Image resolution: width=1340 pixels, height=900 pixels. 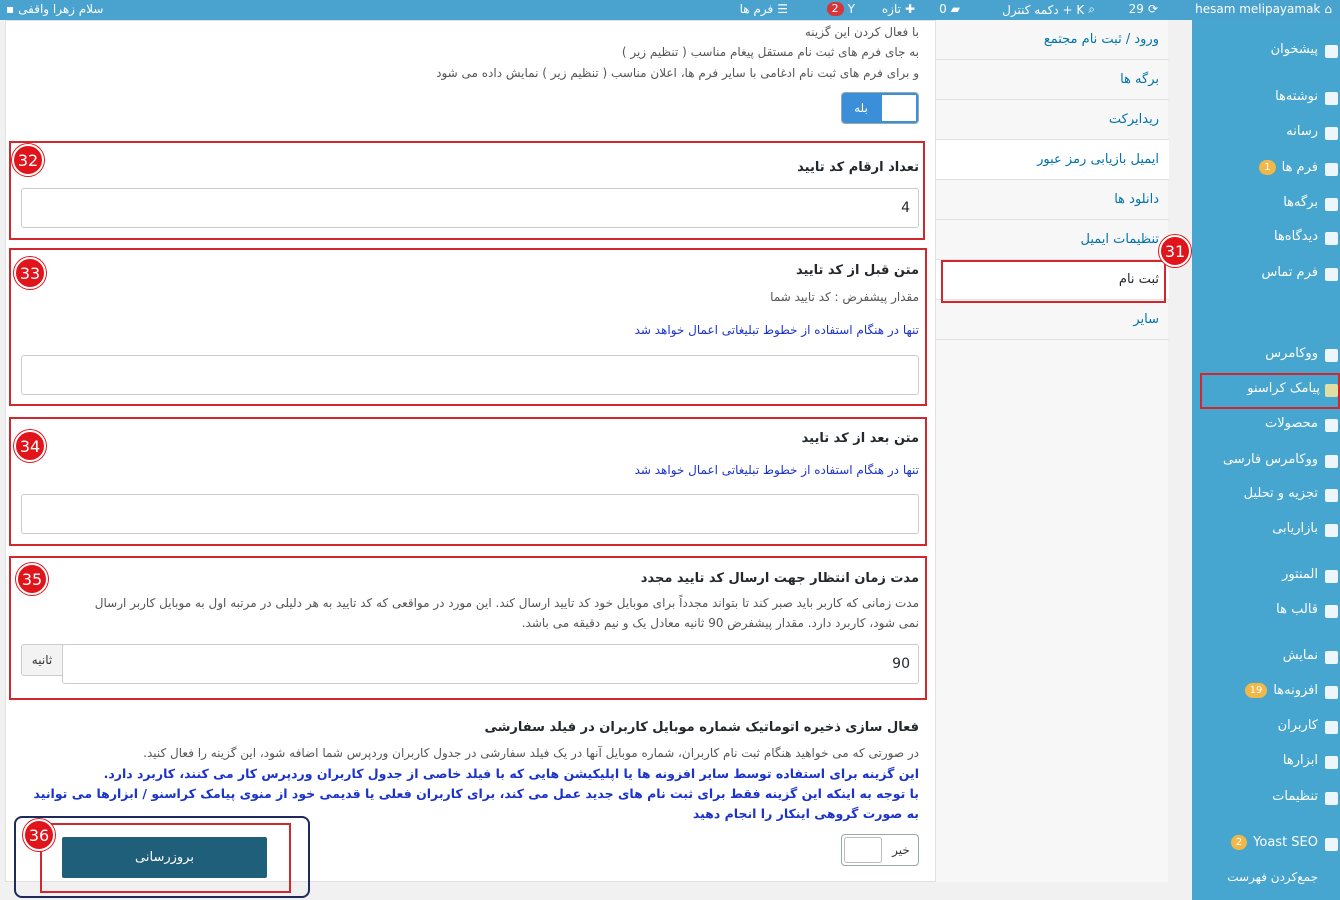 I want to click on tab-pages: برگه ها, so click(x=1052, y=80).